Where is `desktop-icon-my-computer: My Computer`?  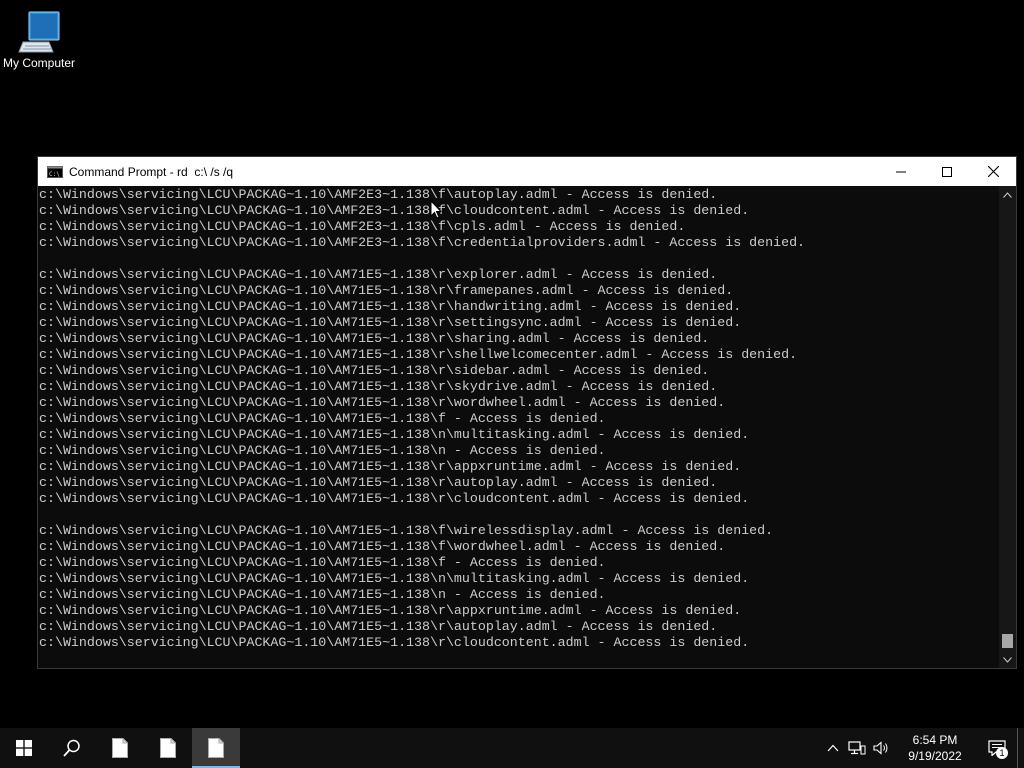
desktop-icon-my-computer: My Computer is located at coordinates (39, 39).